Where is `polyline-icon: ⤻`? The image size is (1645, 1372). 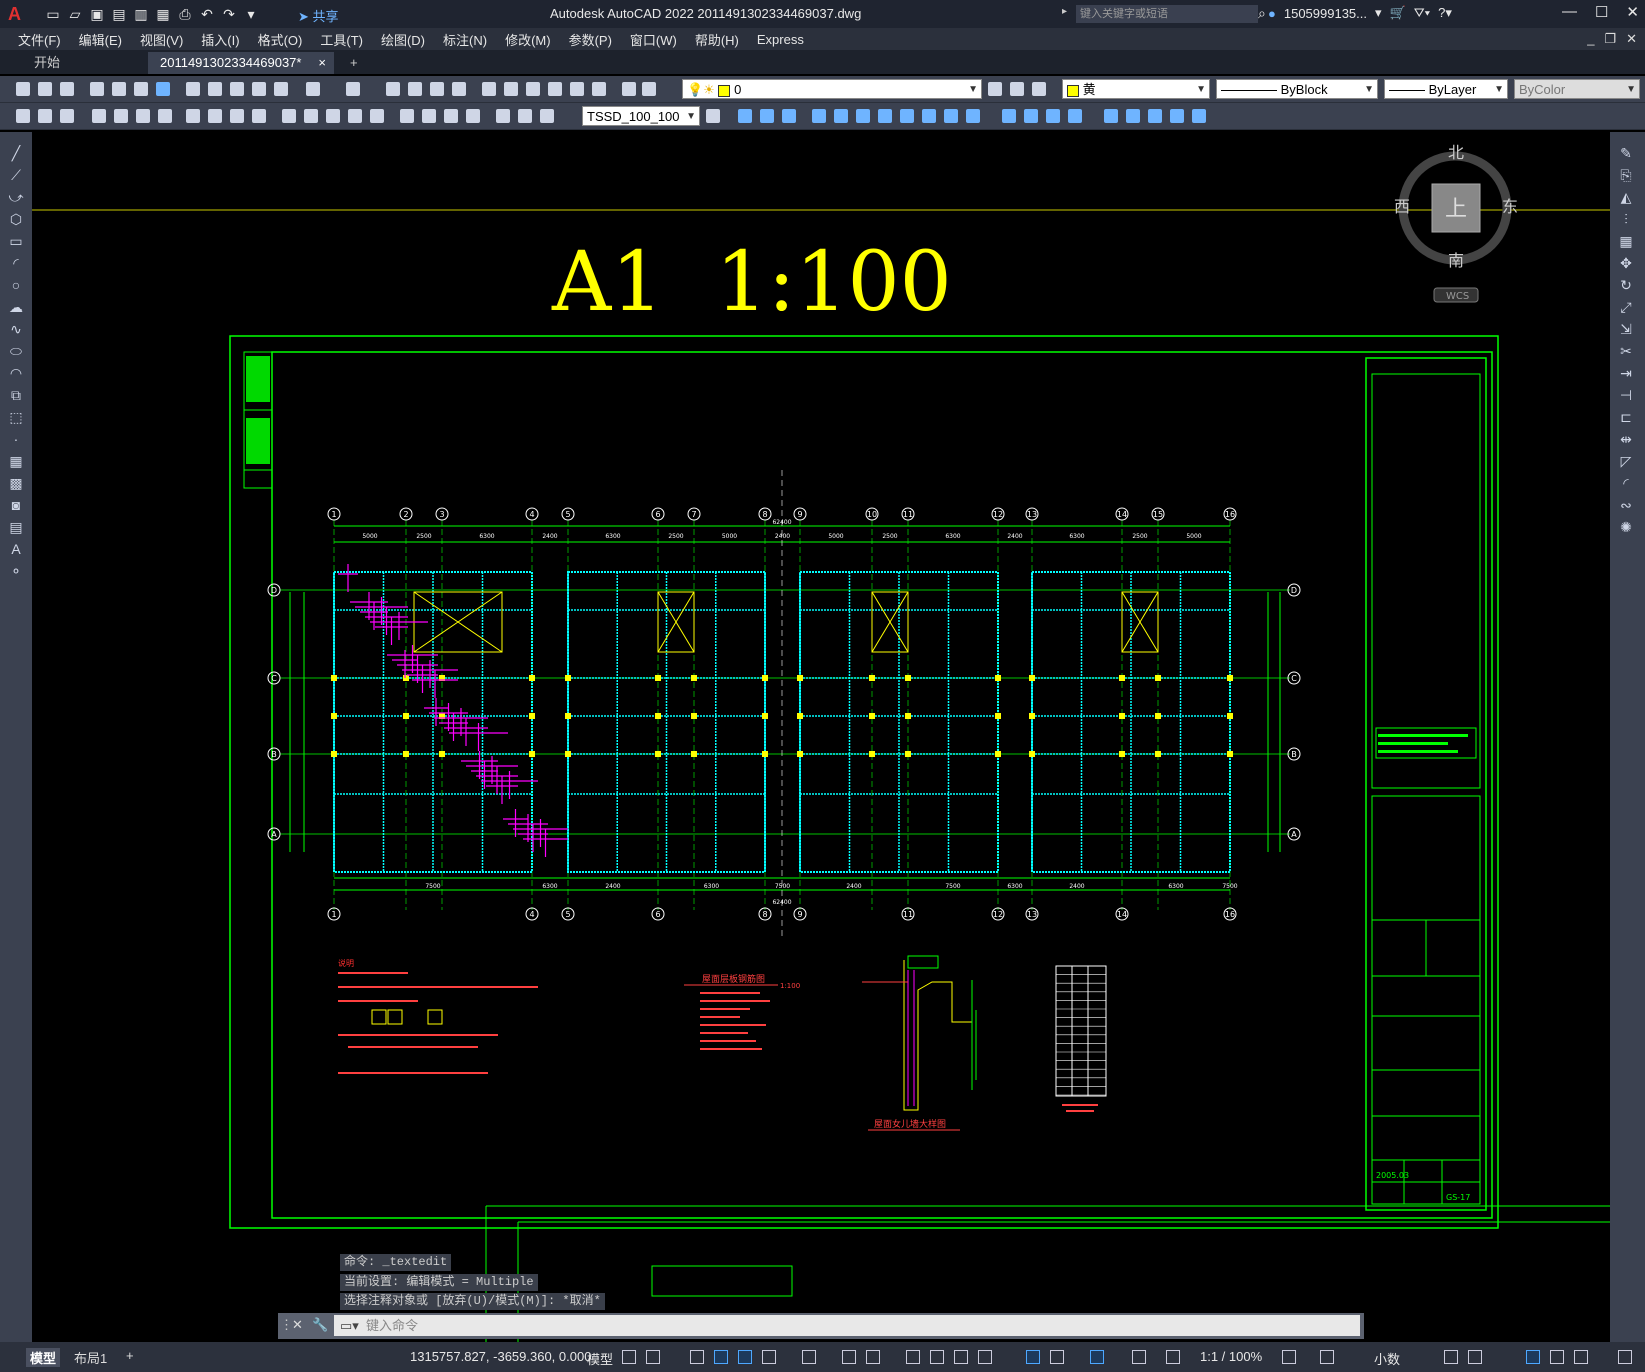 polyline-icon: ⤻ is located at coordinates (16, 197).